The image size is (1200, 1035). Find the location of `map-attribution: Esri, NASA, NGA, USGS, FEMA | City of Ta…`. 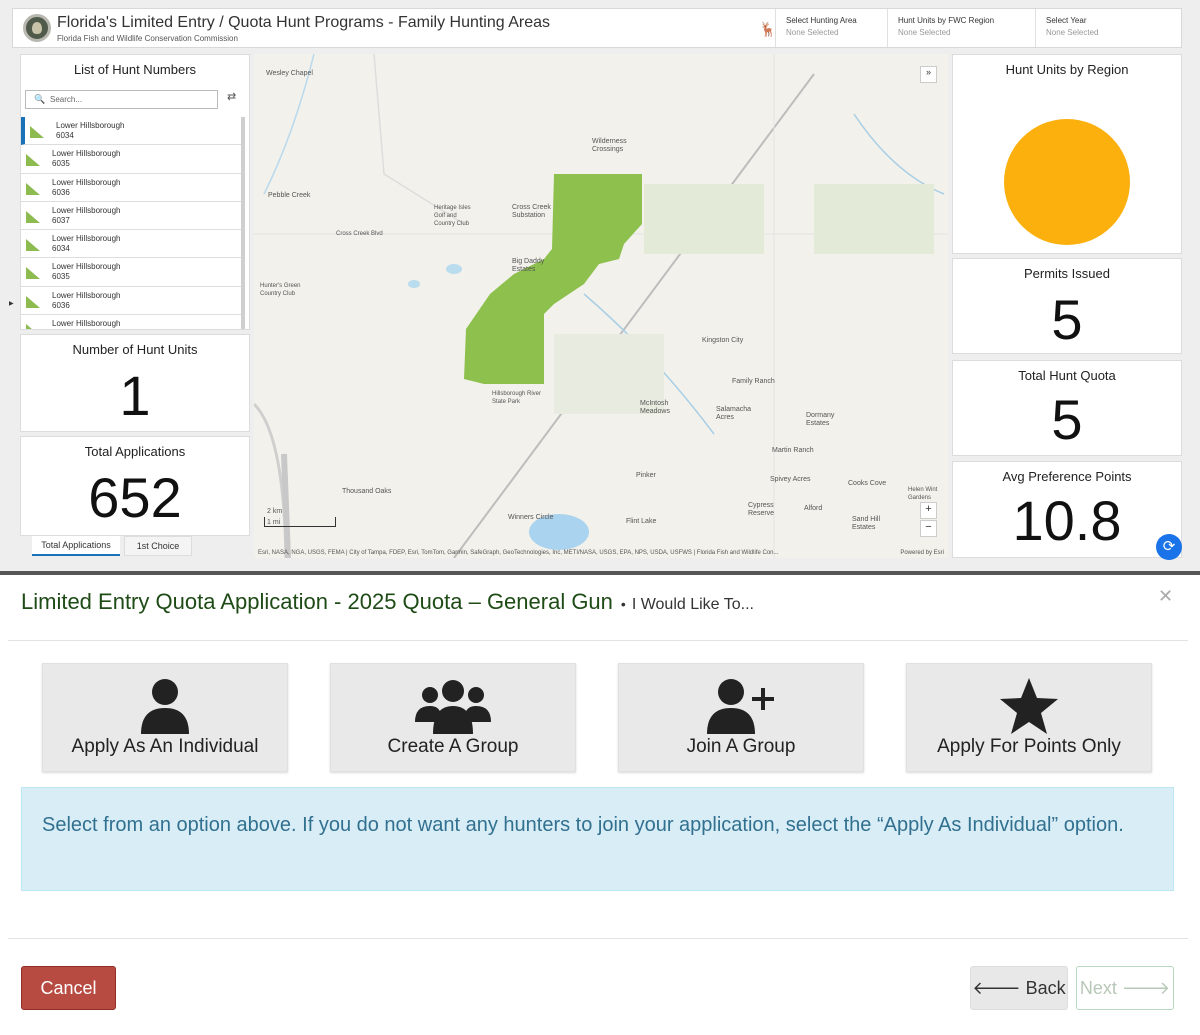

map-attribution: Esri, NASA, NGA, USGS, FEMA | City of Ta… is located at coordinates (518, 553).